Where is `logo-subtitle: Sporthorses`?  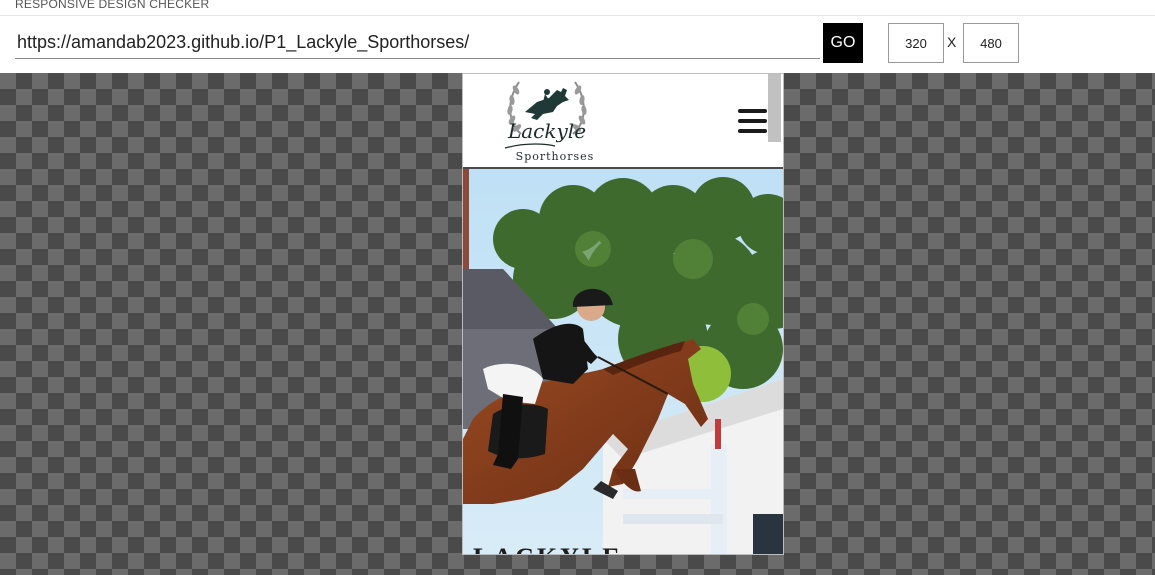
logo-subtitle: Sporthorses is located at coordinates (555, 156).